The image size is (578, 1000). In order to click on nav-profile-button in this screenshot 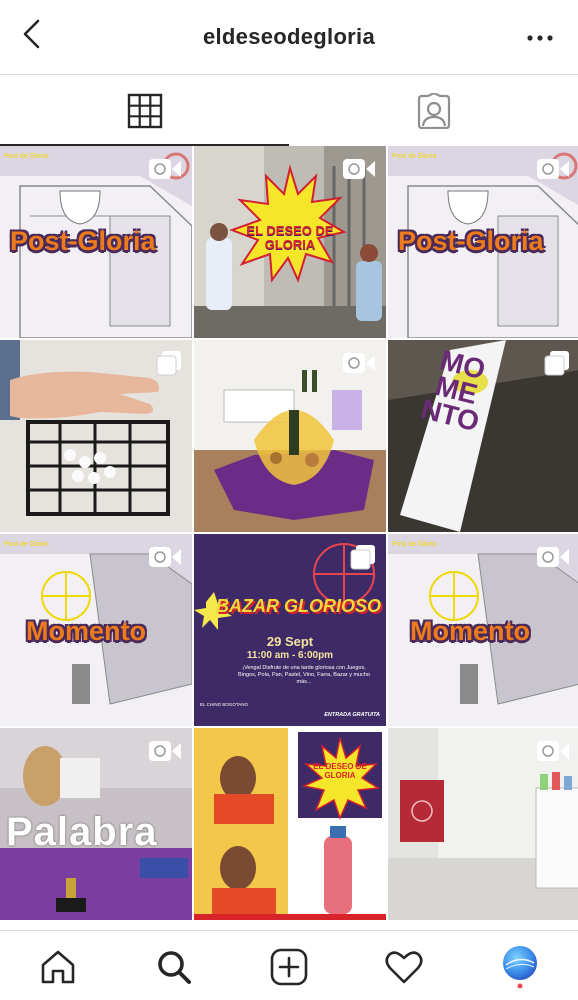, I will do `click(520, 967)`.